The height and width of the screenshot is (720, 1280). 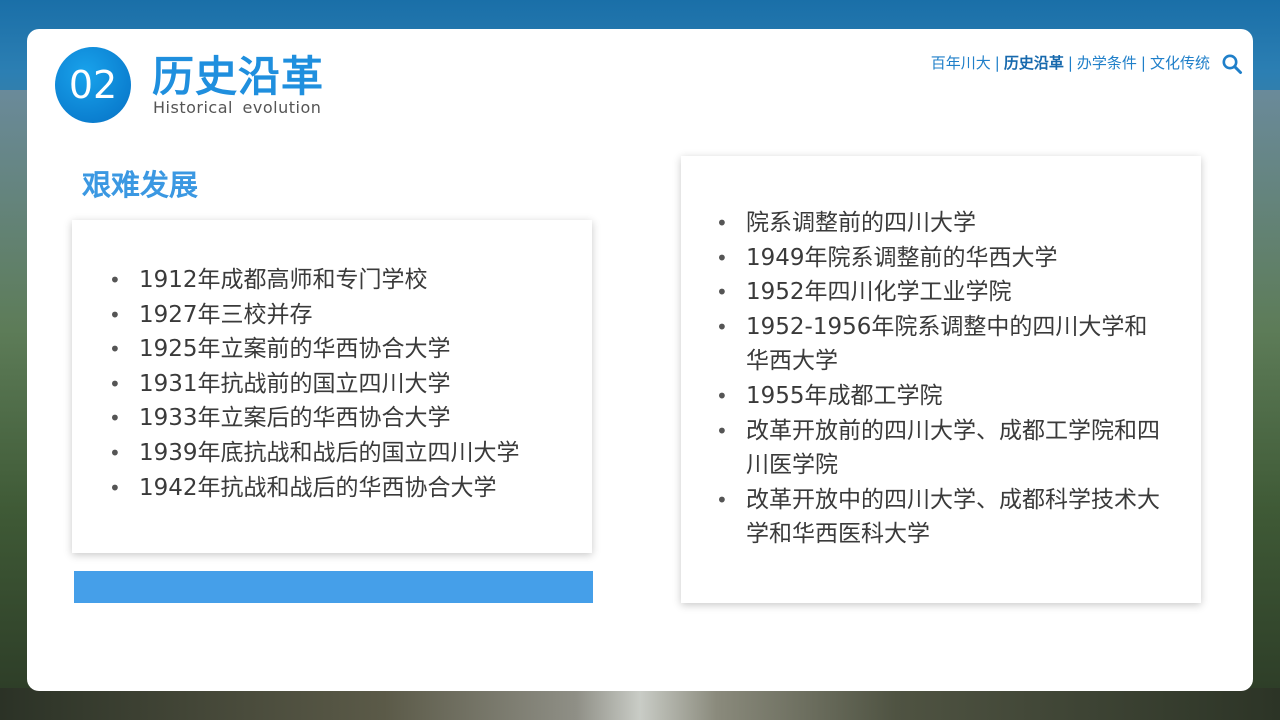 What do you see at coordinates (640, 704) in the screenshot?
I see `background-photo-bottom` at bounding box center [640, 704].